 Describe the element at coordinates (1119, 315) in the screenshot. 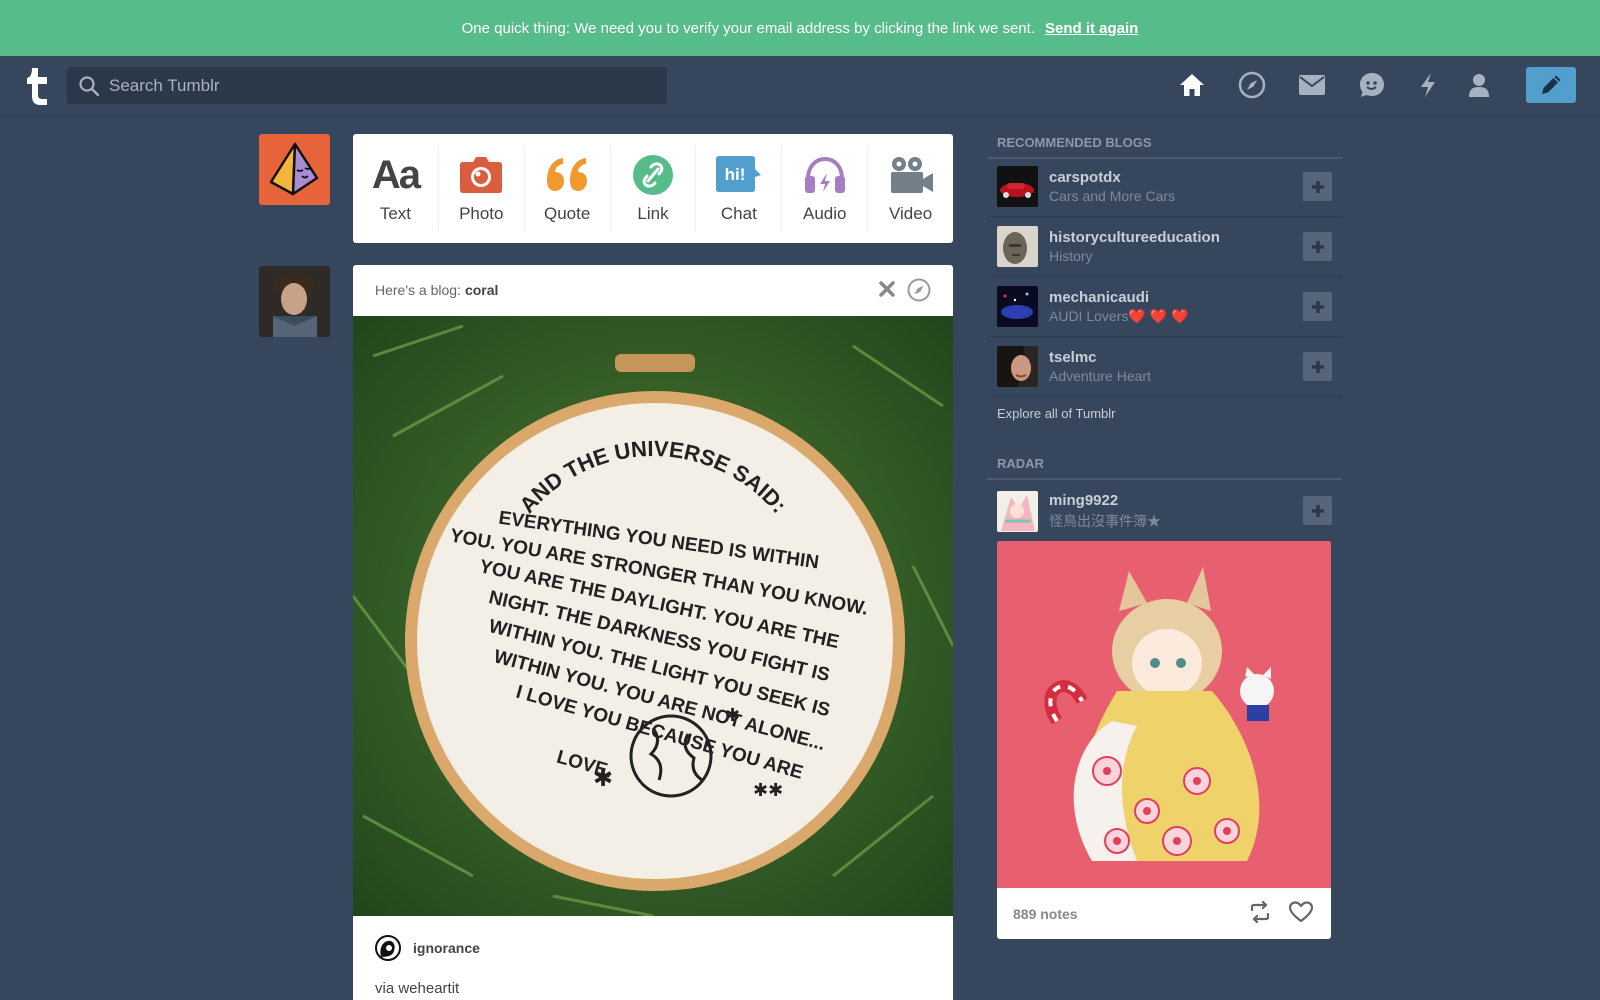

I see `blog-title: AUDI Lovers❤️ ❤️ ❤️` at that location.